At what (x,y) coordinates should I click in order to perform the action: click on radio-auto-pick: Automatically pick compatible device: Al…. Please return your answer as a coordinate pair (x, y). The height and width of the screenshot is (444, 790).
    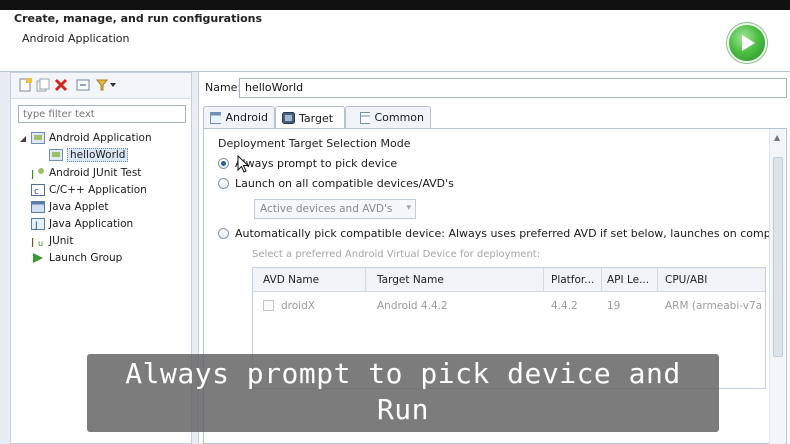
    Looking at the image, I should click on (501, 233).